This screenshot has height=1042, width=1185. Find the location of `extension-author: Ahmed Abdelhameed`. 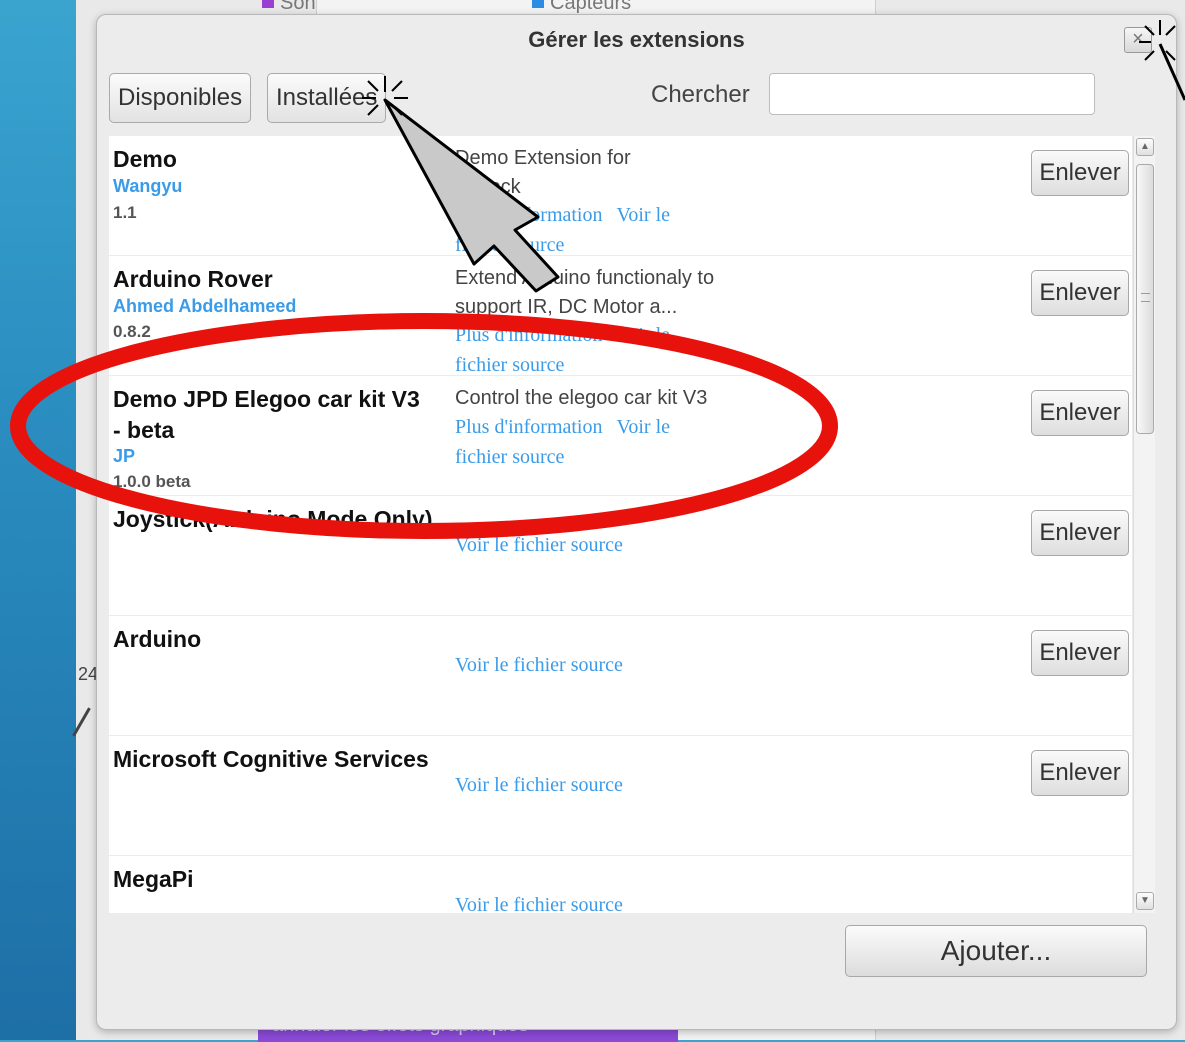

extension-author: Ahmed Abdelhameed is located at coordinates (204, 306).